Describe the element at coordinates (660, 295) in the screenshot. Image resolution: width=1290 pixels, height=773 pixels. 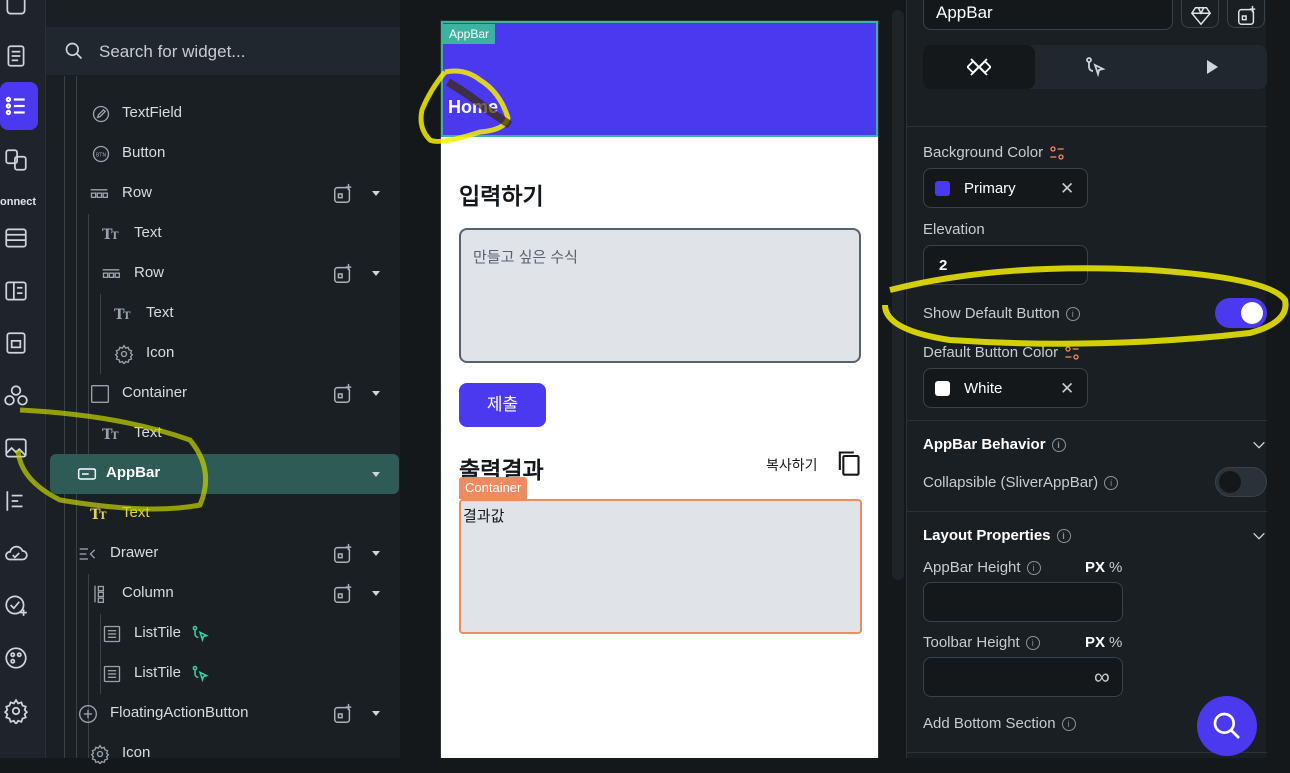
I see `formula-input: 만들고 싶은 수식` at that location.